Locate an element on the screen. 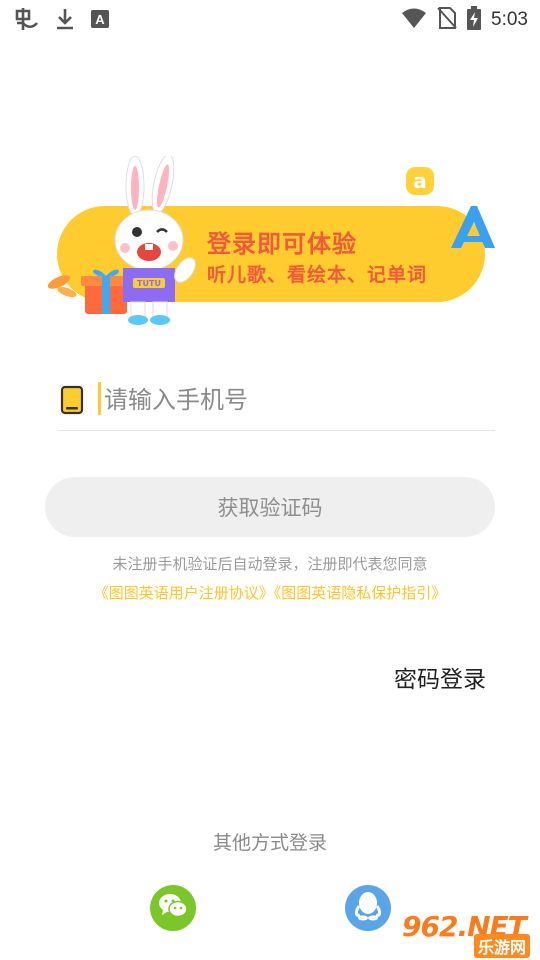  user-agreement-link: 《图图英语用户注册协议》 is located at coordinates (184, 593).